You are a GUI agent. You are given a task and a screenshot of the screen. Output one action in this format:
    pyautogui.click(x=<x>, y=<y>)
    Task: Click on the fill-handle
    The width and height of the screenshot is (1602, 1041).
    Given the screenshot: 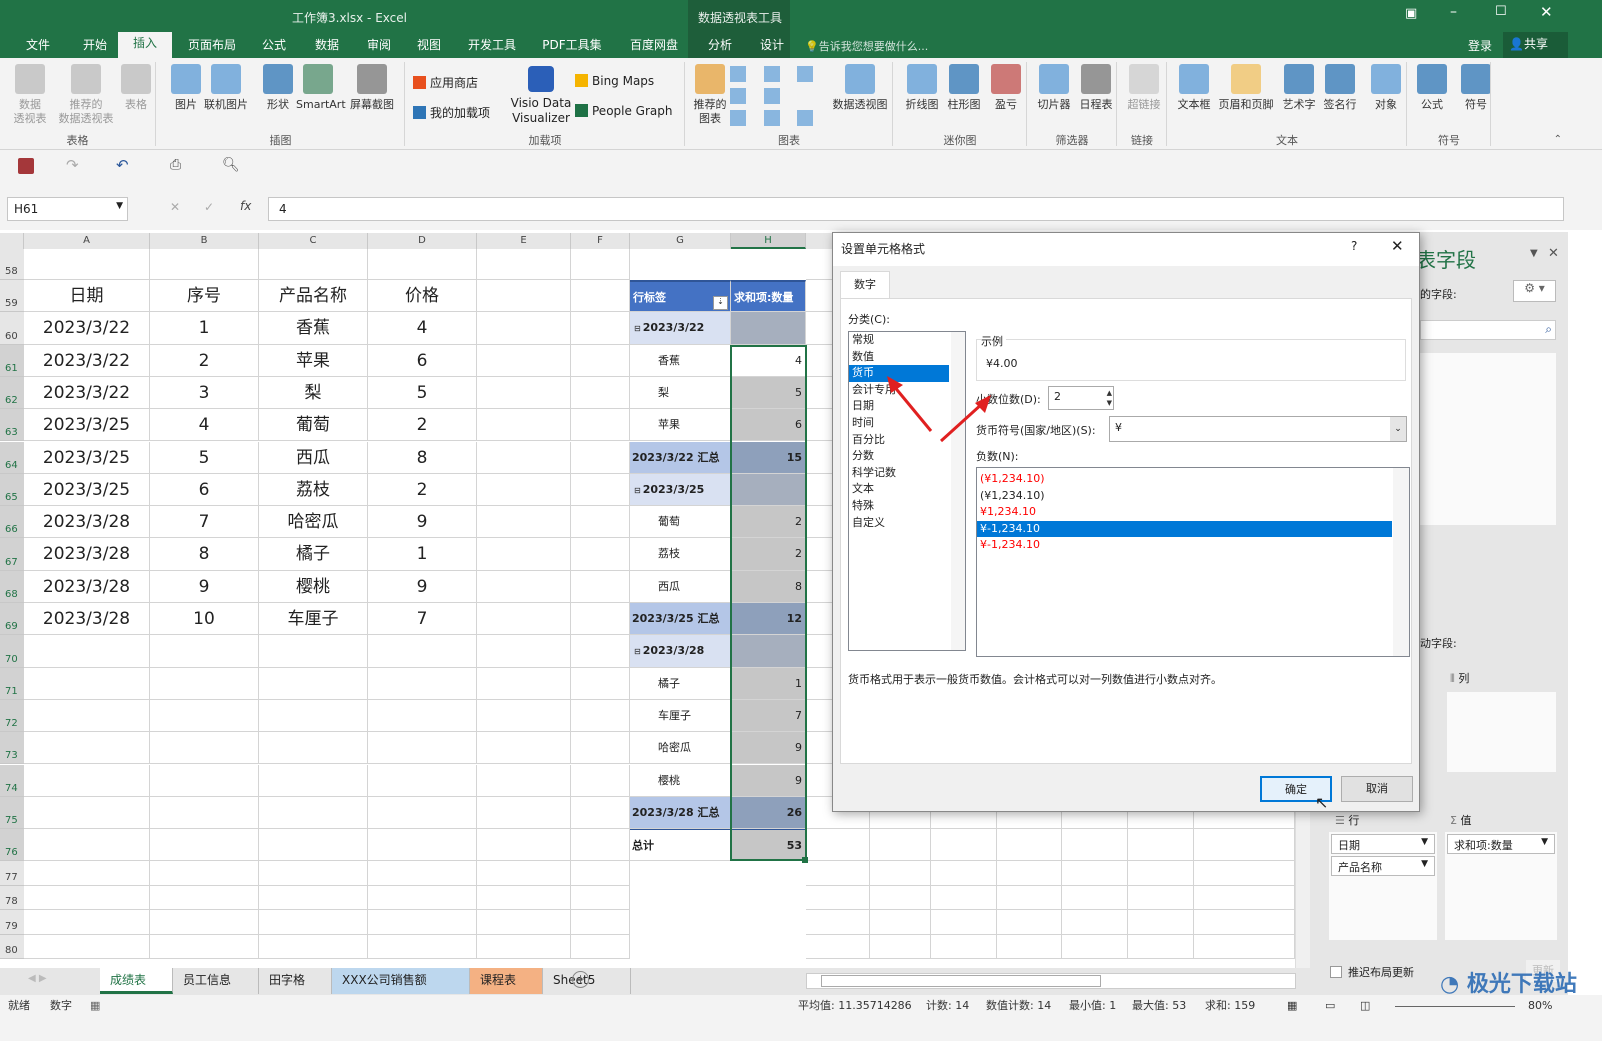 What is the action you would take?
    pyautogui.click(x=805, y=860)
    